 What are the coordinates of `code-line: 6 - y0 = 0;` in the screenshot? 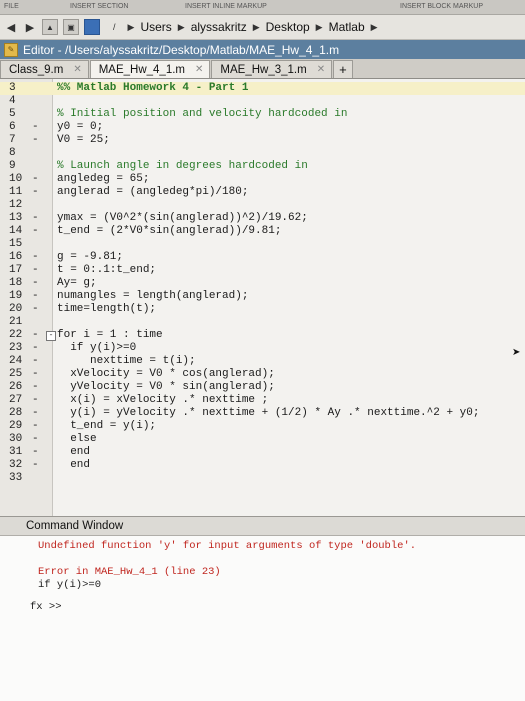 It's located at (262, 127).